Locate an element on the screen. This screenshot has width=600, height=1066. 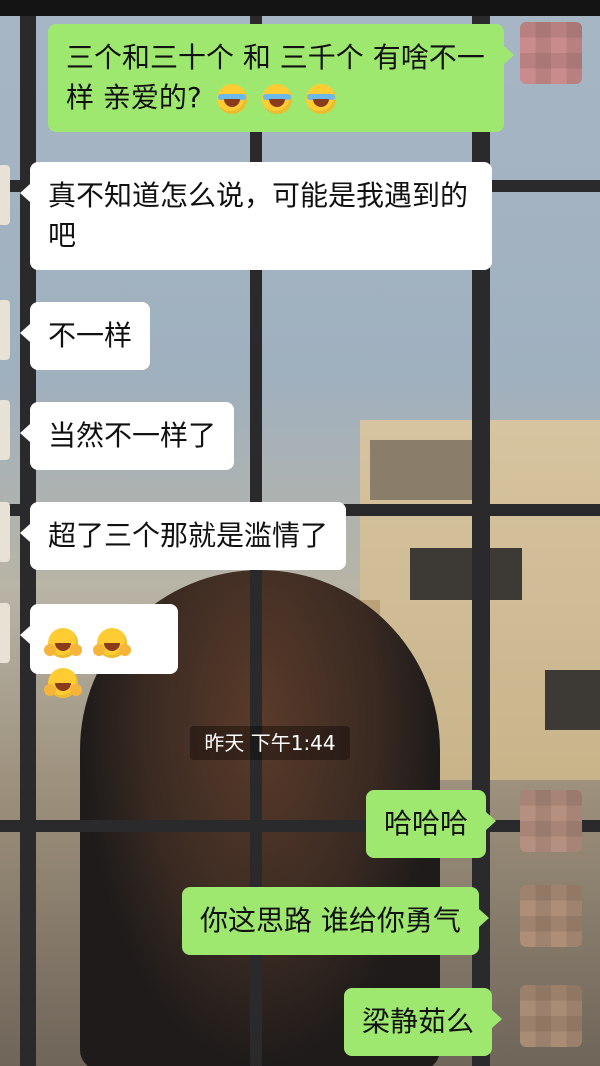
message-bubble-incoming is located at coordinates (99, 651).